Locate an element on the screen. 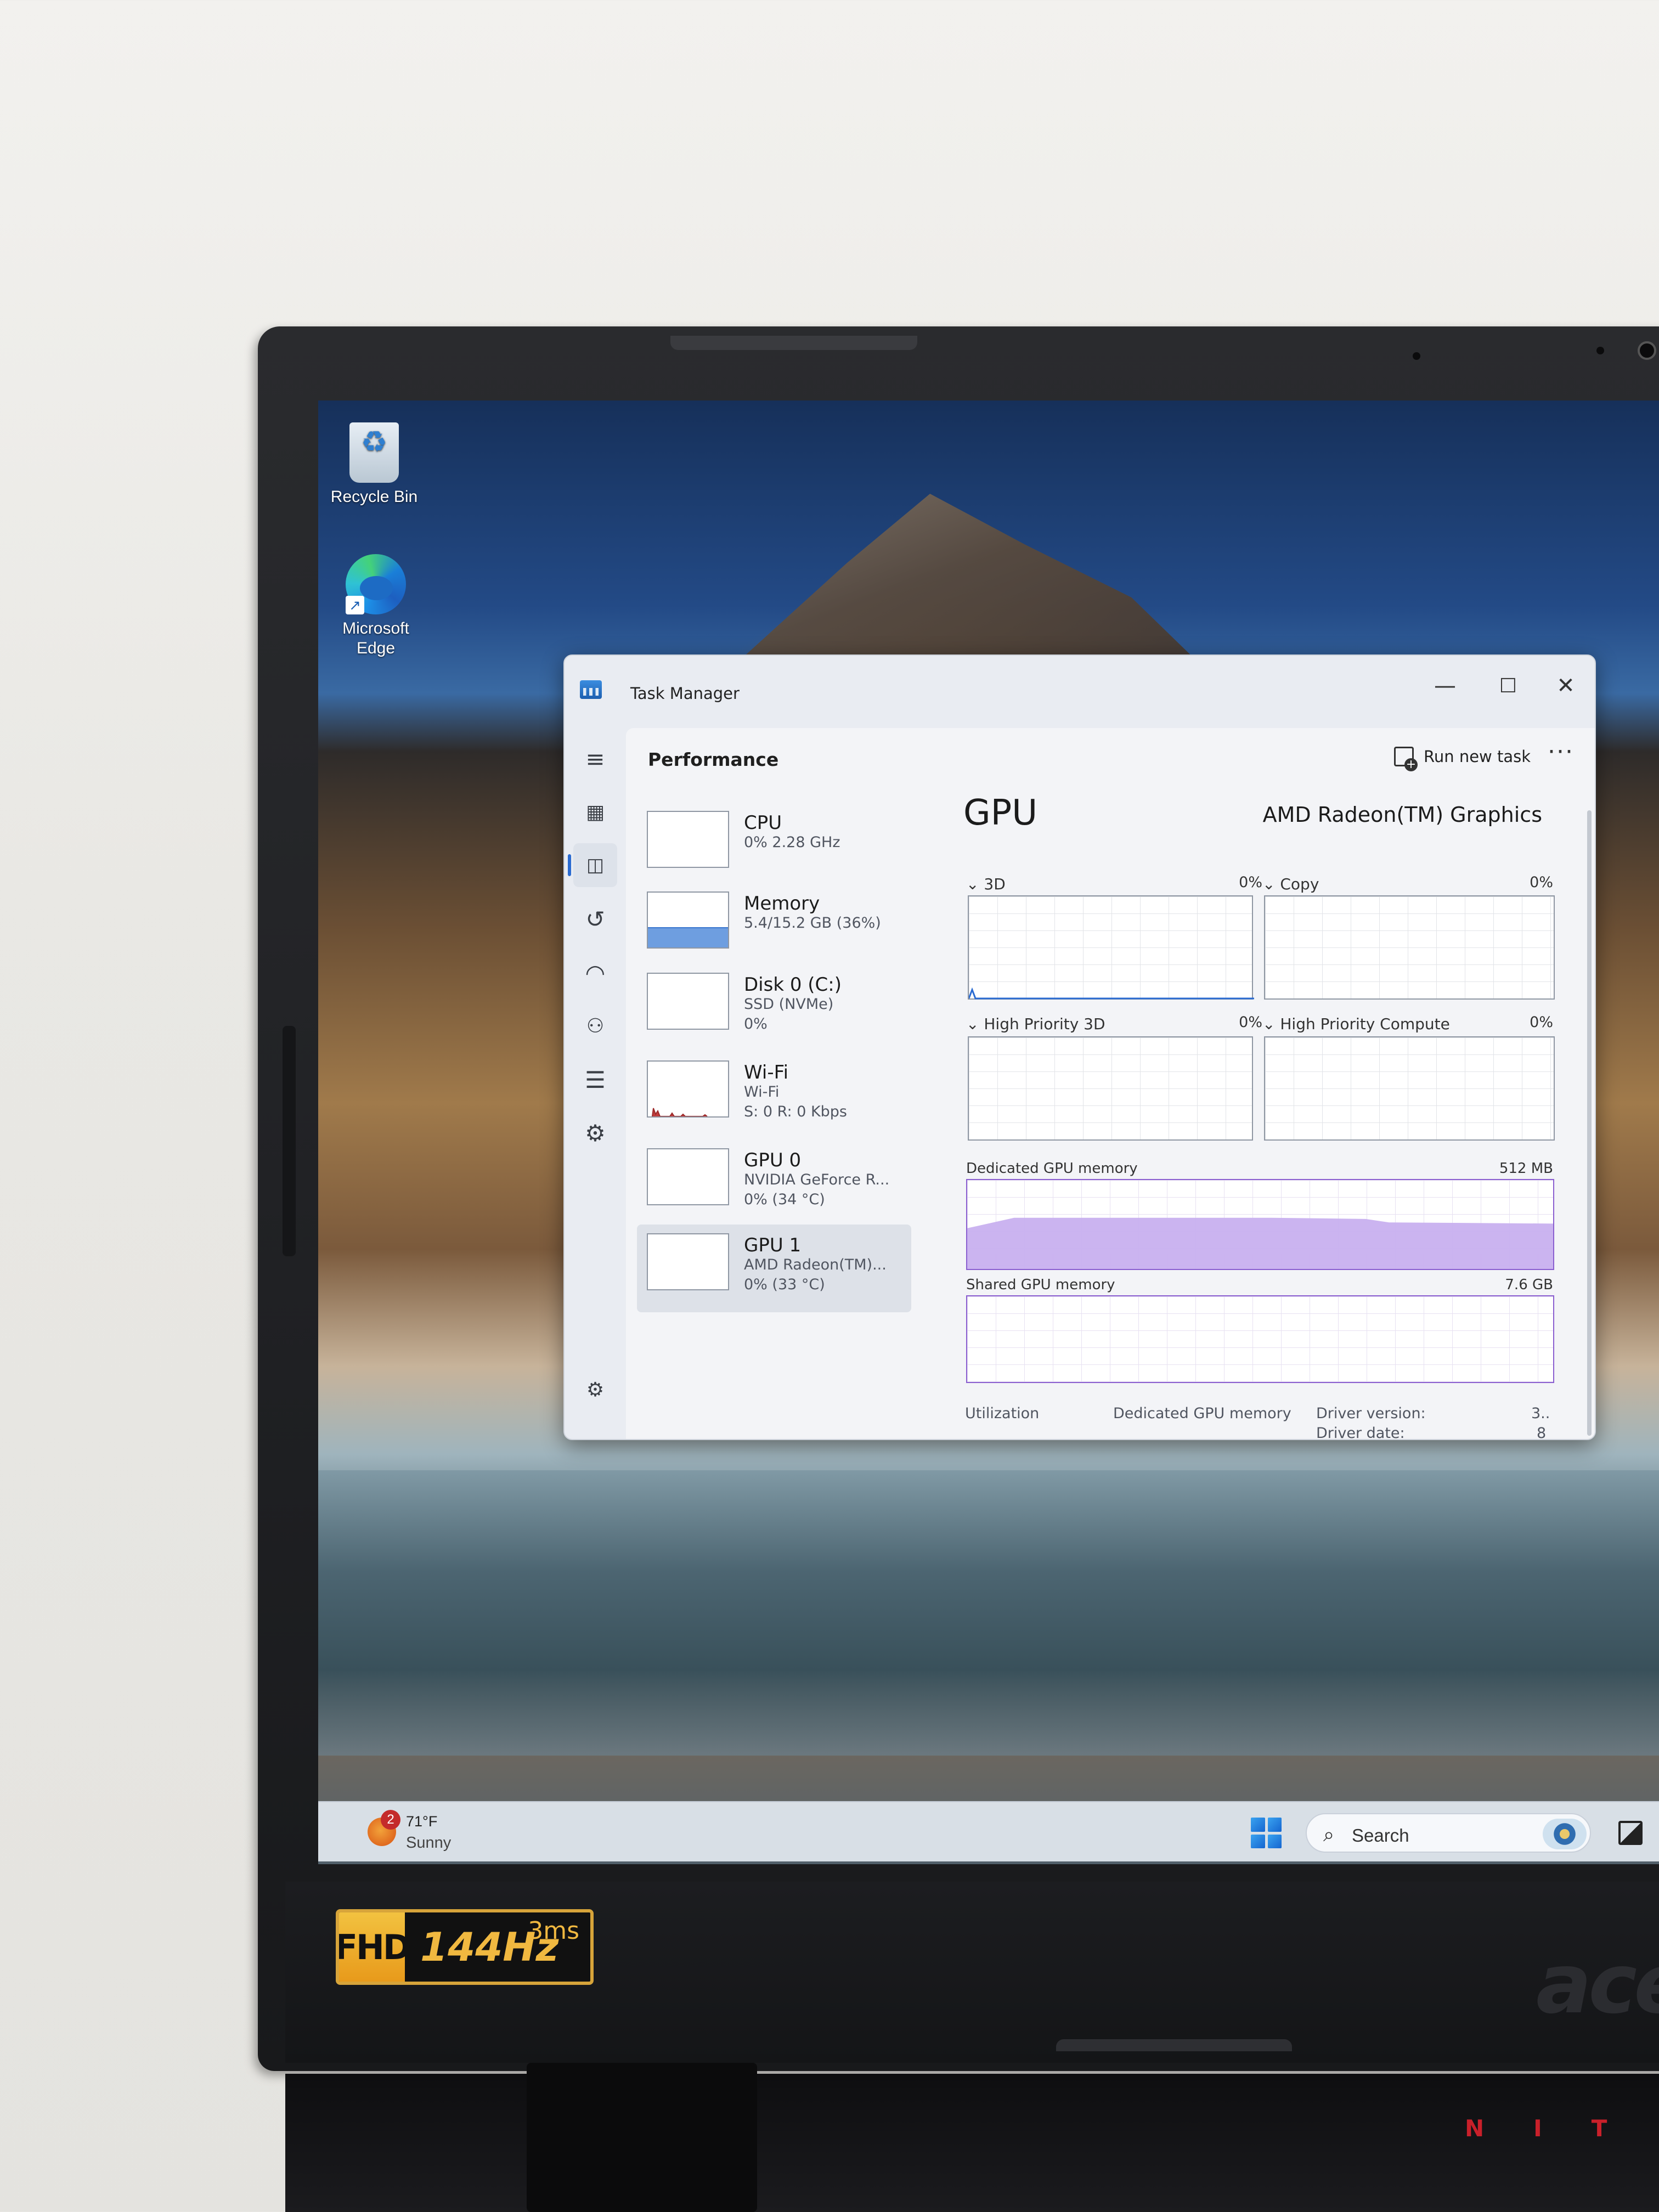 This screenshot has height=2212, width=1659. engine-name: High Priority 3D is located at coordinates (1044, 1024).